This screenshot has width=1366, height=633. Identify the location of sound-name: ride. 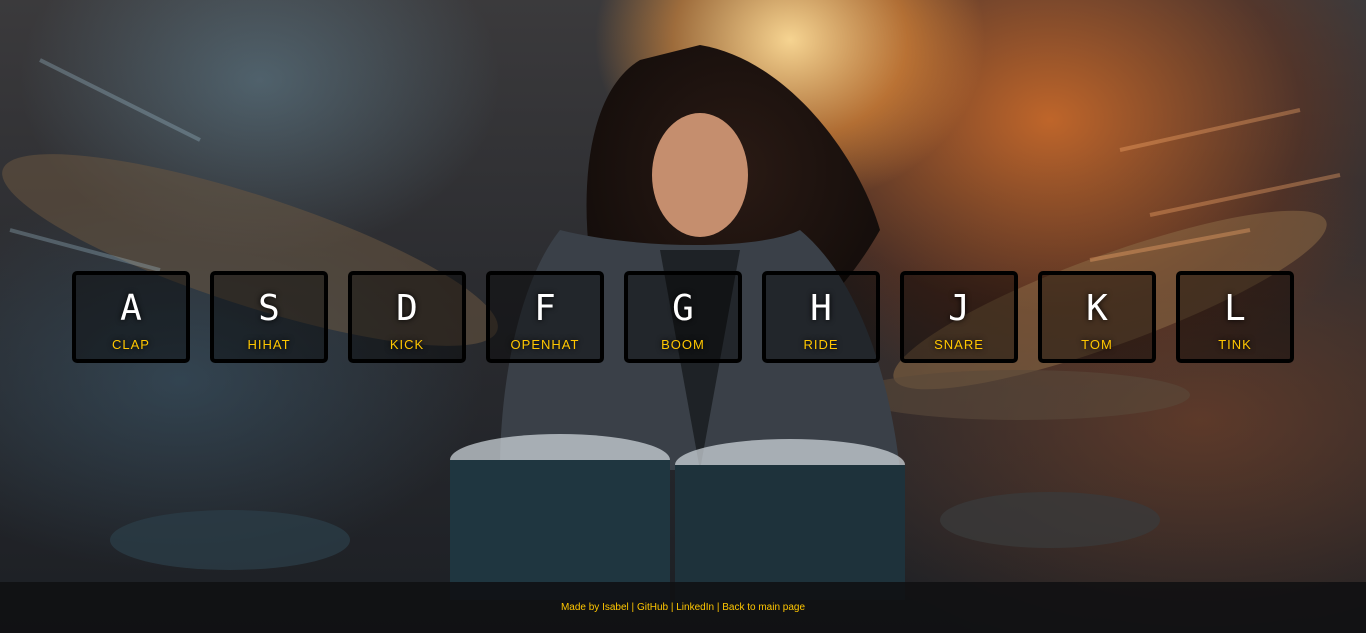
(821, 344).